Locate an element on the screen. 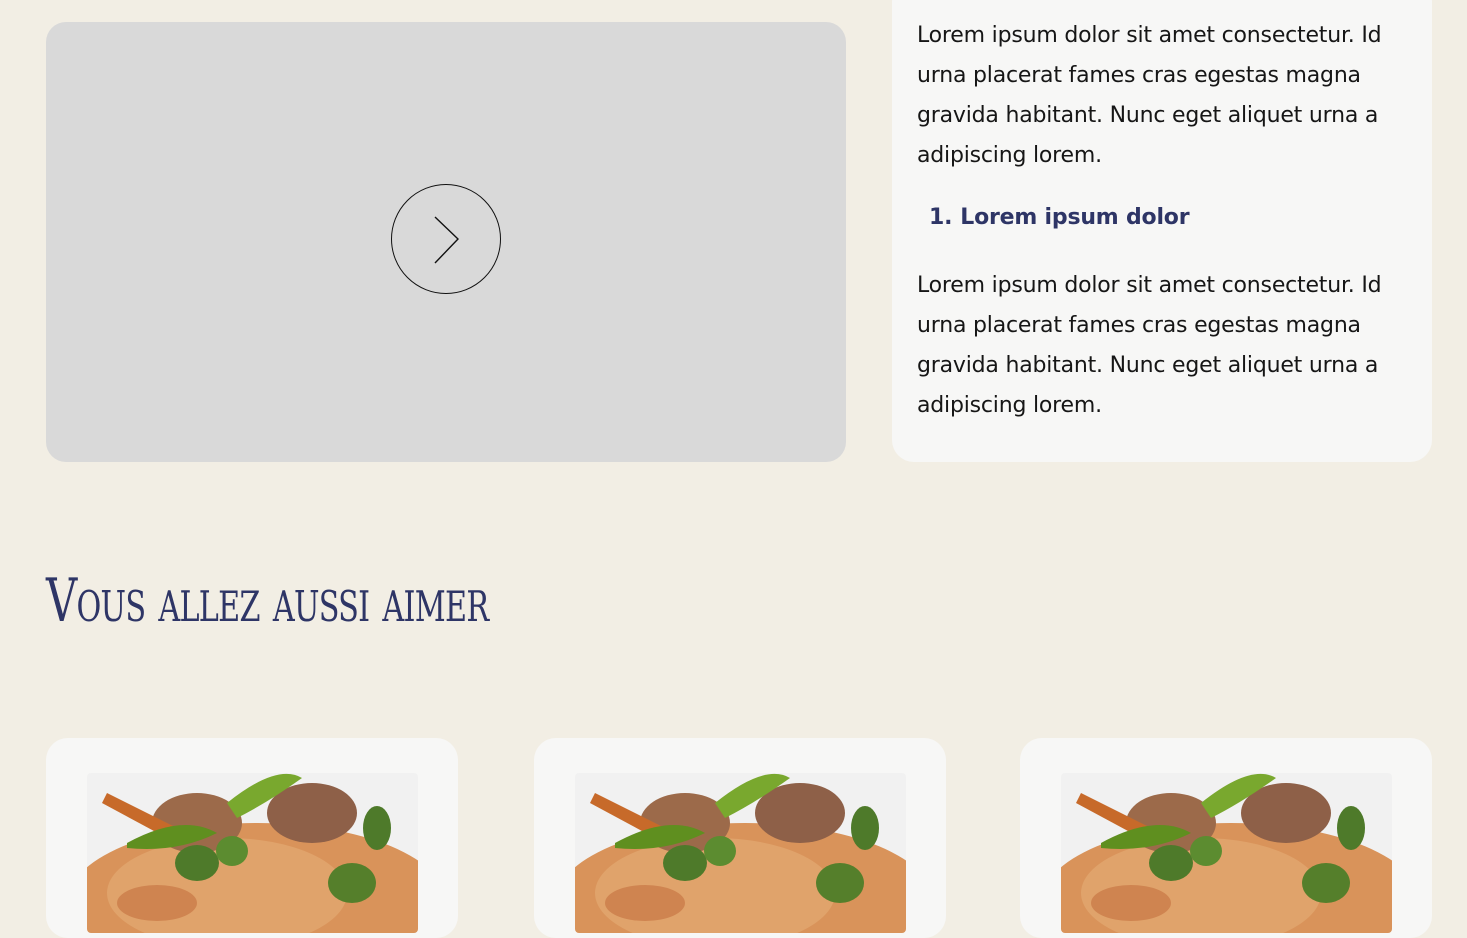 The height and width of the screenshot is (938, 1467). ordered-list-item: 1. Lorem ipsum dolor is located at coordinates (1059, 217).